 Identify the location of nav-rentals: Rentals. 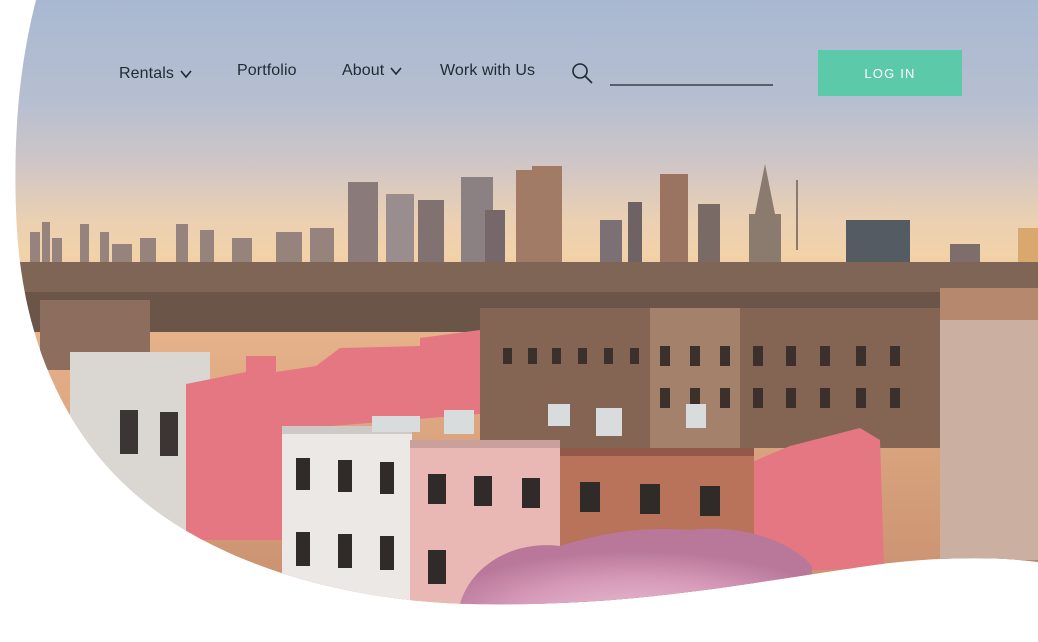
(155, 74).